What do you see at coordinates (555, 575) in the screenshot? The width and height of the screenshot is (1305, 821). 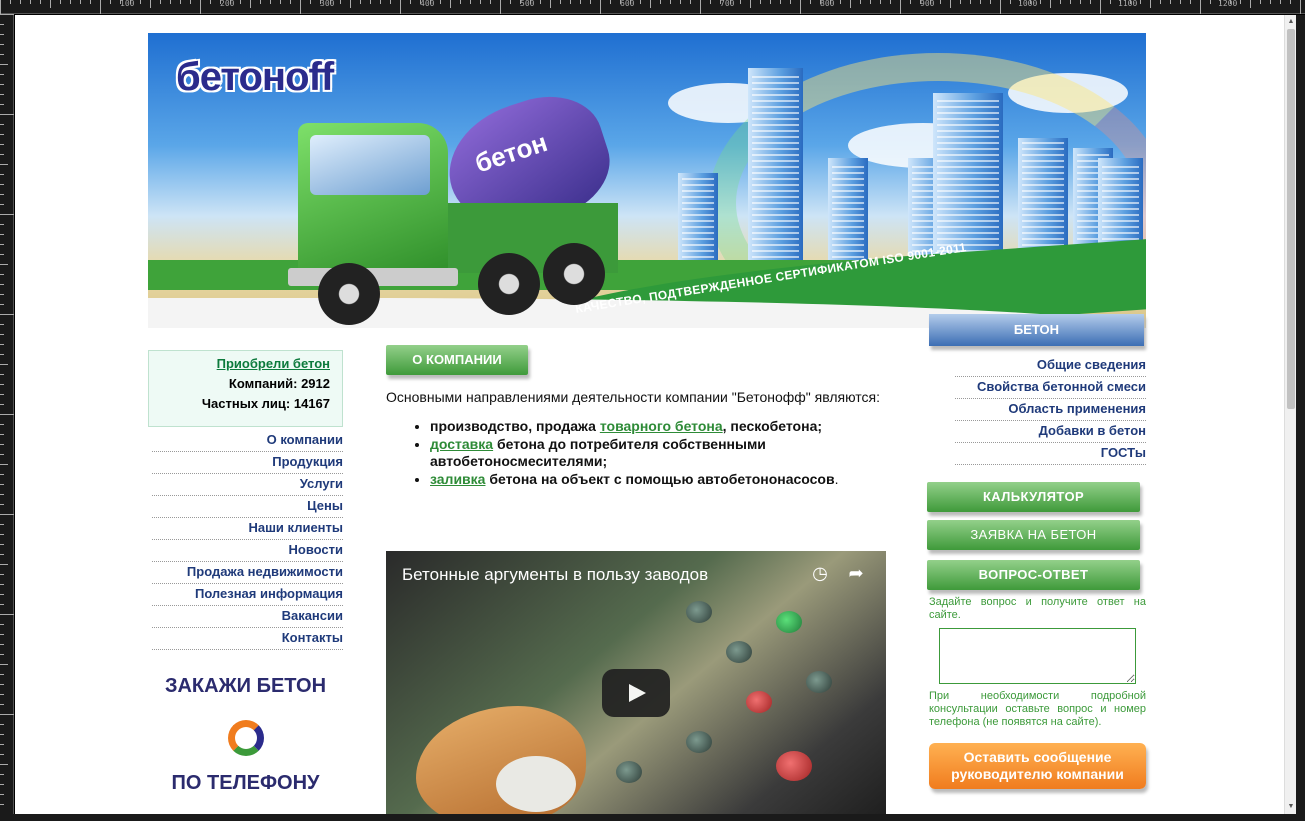 I see `video-title: Бетонные аргументы в пользу заводов` at bounding box center [555, 575].